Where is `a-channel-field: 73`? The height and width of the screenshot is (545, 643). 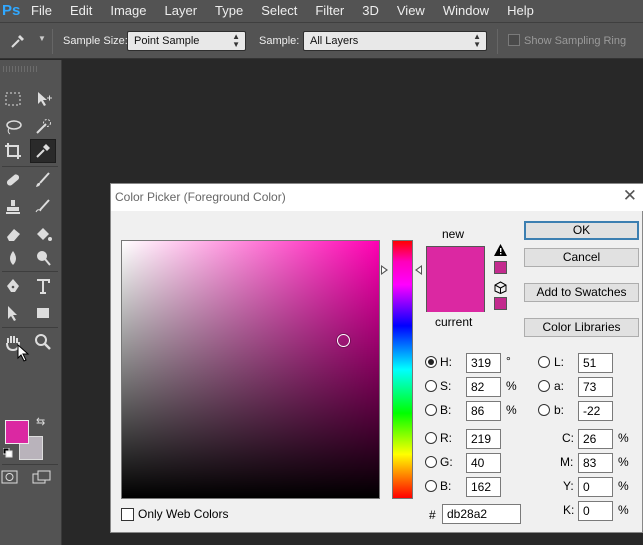 a-channel-field: 73 is located at coordinates (595, 387).